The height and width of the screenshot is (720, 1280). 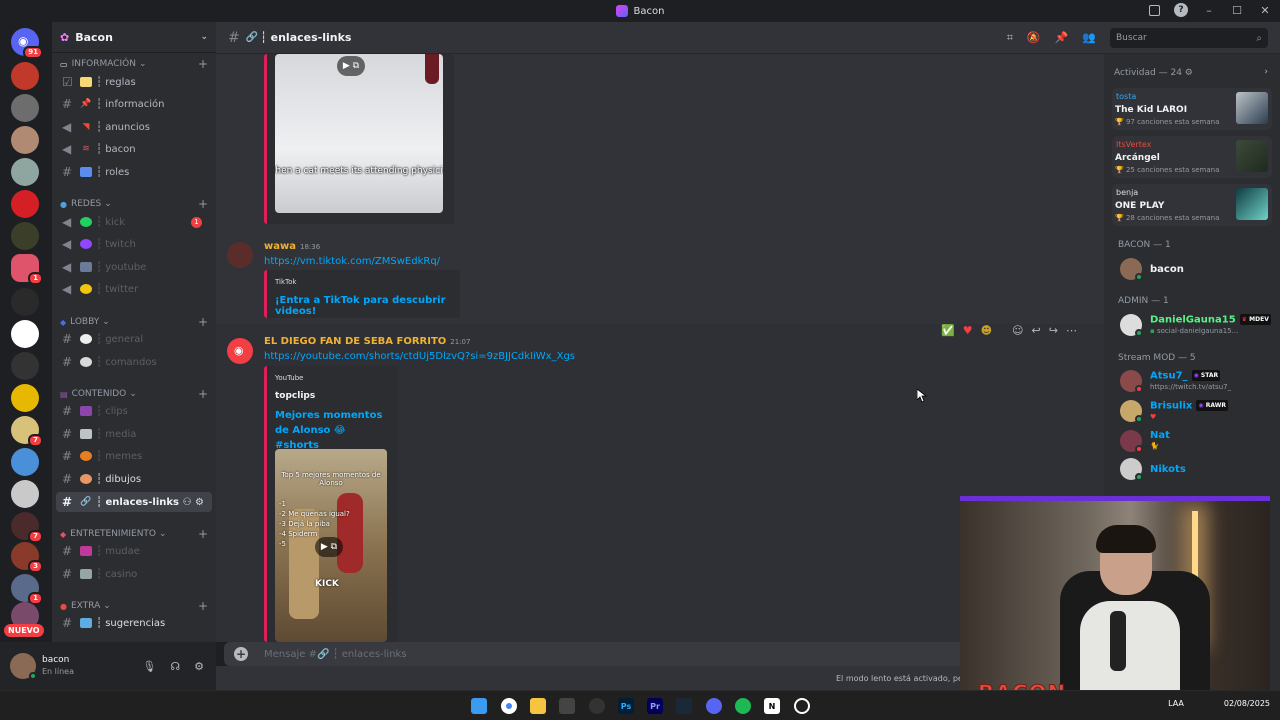 I want to click on home-button: ◉ 91, so click(x=27, y=43).